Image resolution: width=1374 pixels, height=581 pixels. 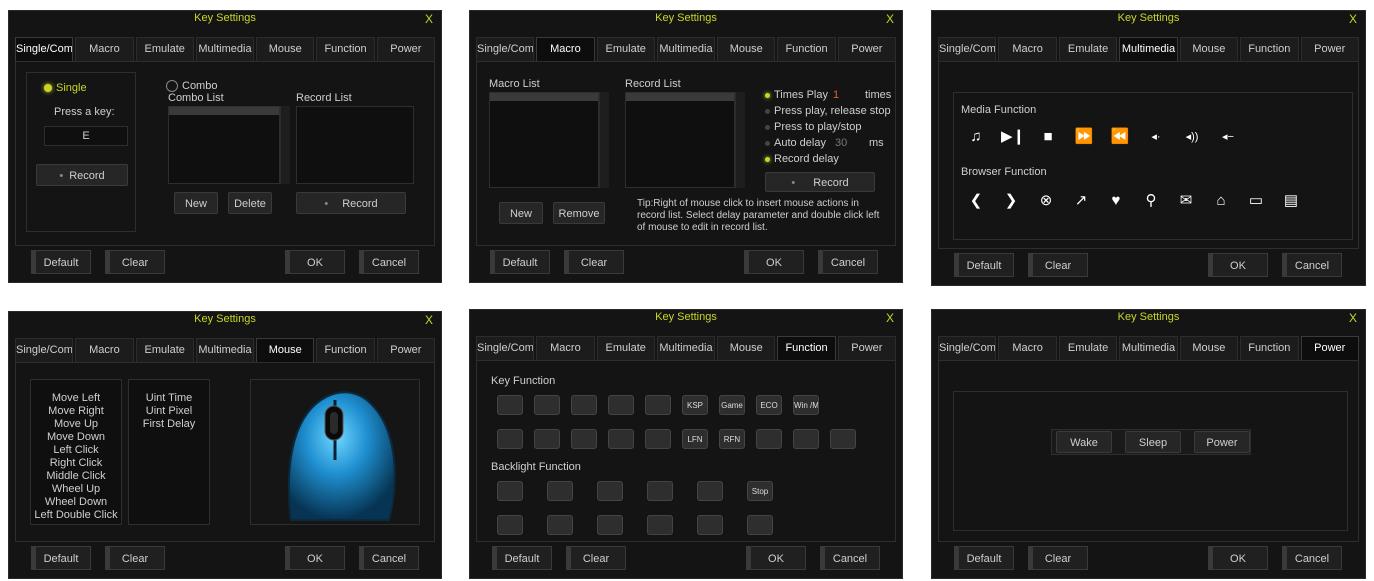 What do you see at coordinates (584, 405) in the screenshot?
I see `key-lock-3-icon` at bounding box center [584, 405].